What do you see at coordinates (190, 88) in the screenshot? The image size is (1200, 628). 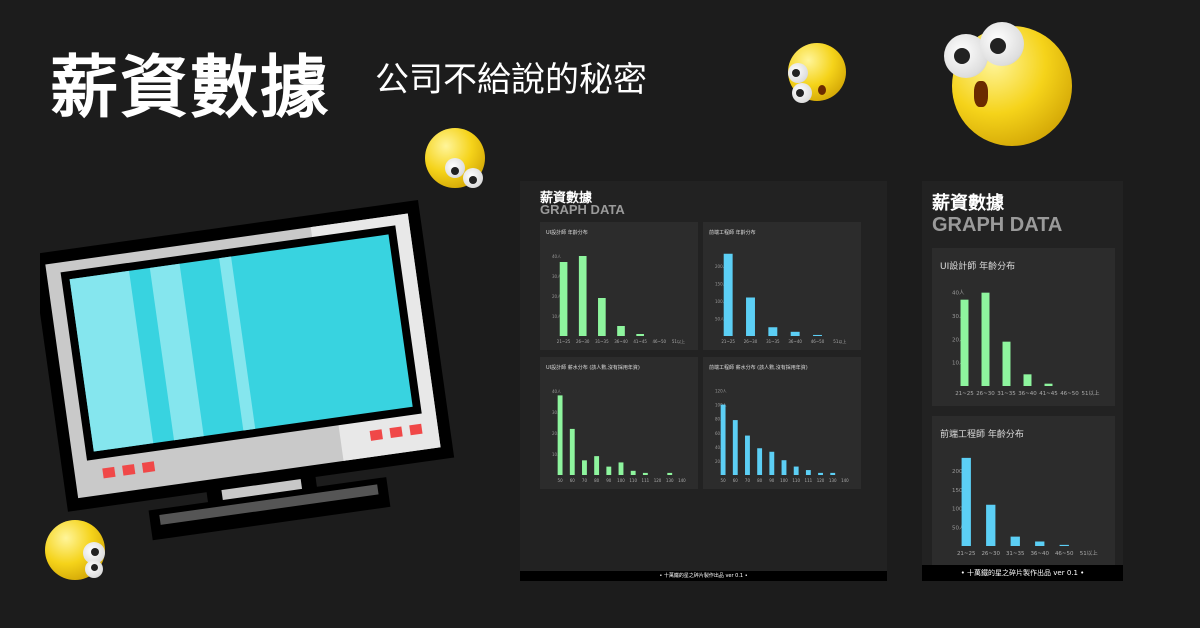 I see `page-title: 薪資數據` at bounding box center [190, 88].